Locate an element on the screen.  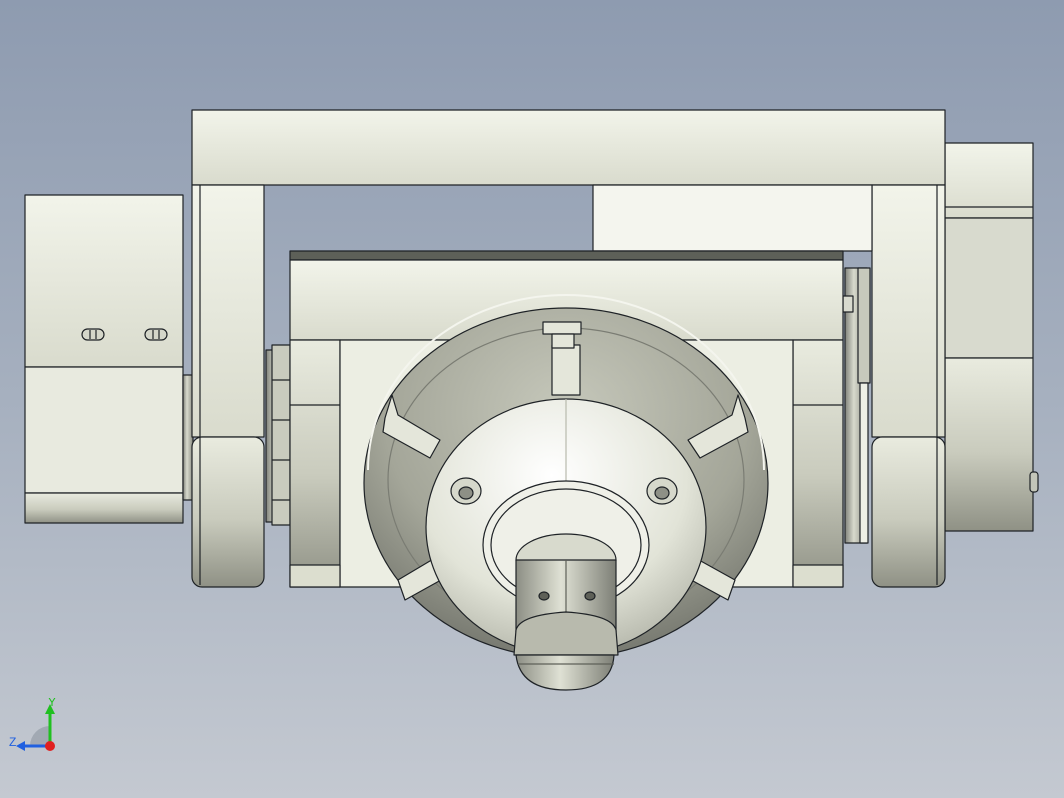
left-bearing is located at coordinates (278, 435).